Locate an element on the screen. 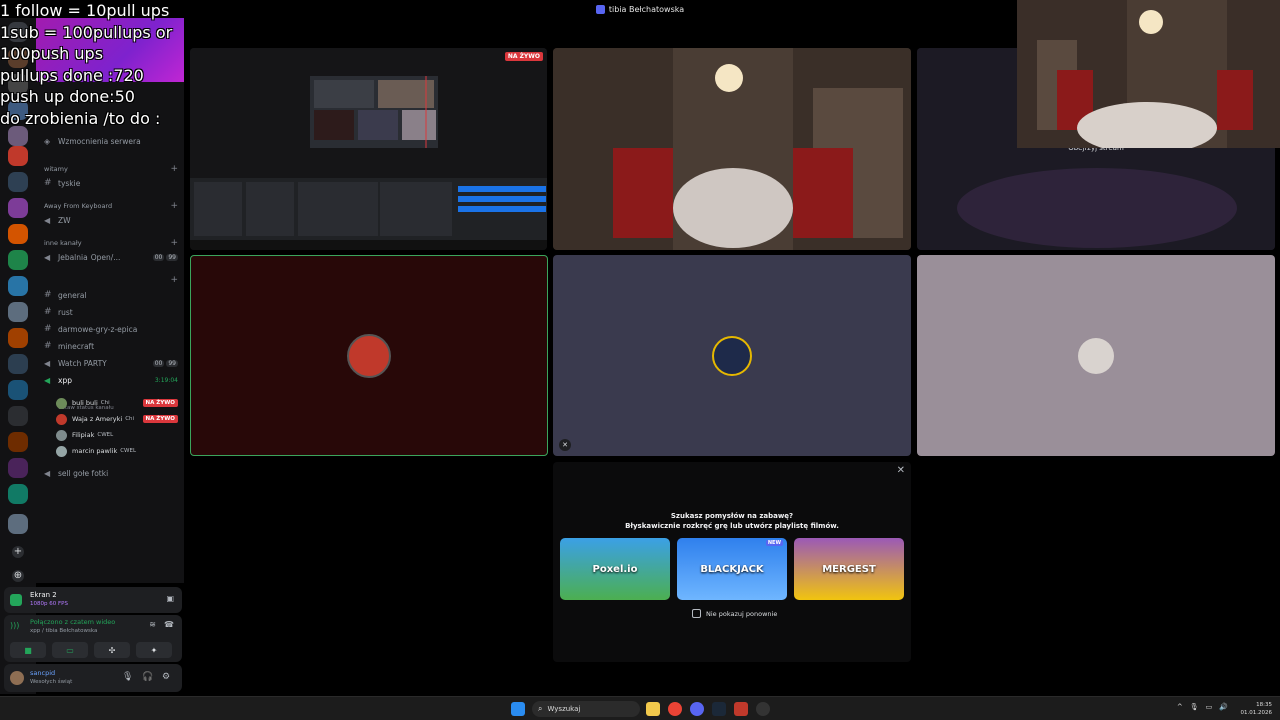  channel-xpp: ◀ xpp 3:19:04 is located at coordinates (111, 380).